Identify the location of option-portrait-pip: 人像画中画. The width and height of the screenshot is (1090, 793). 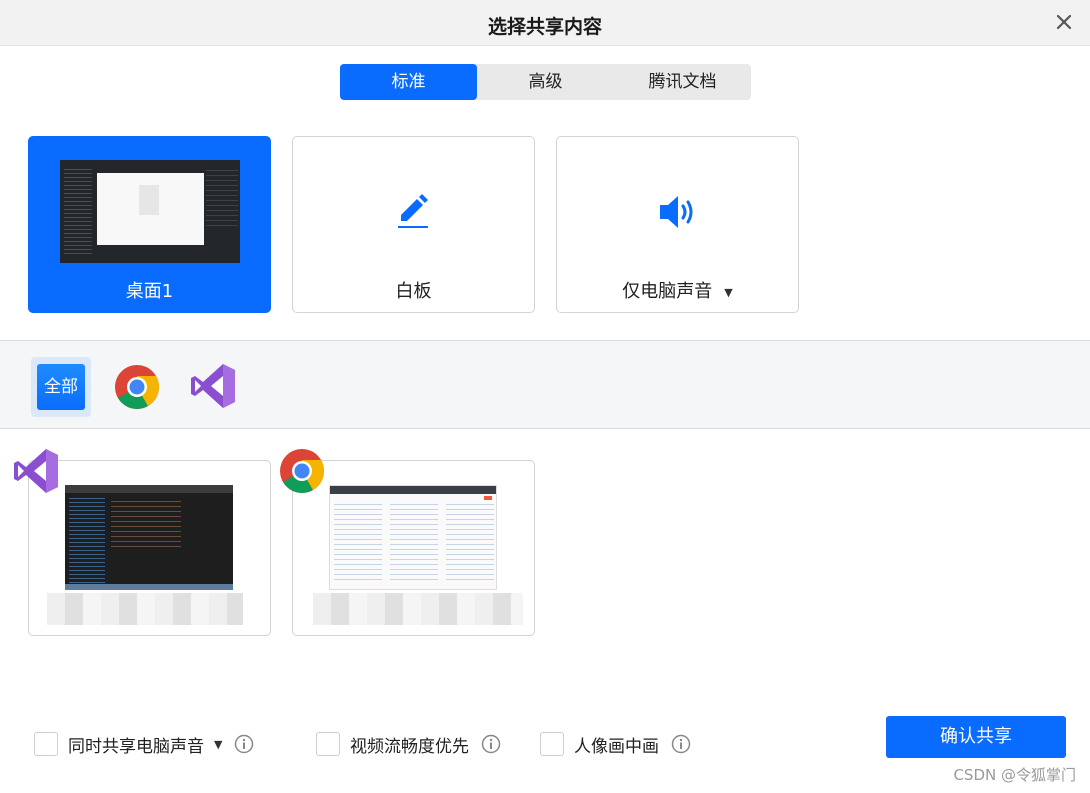
(615, 744).